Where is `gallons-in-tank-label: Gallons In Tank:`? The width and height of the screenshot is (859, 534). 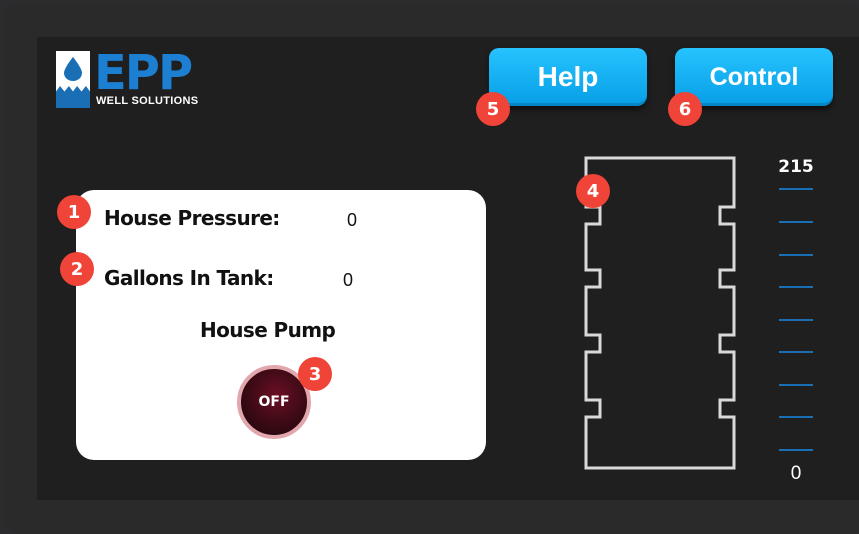 gallons-in-tank-label: Gallons In Tank: is located at coordinates (189, 278).